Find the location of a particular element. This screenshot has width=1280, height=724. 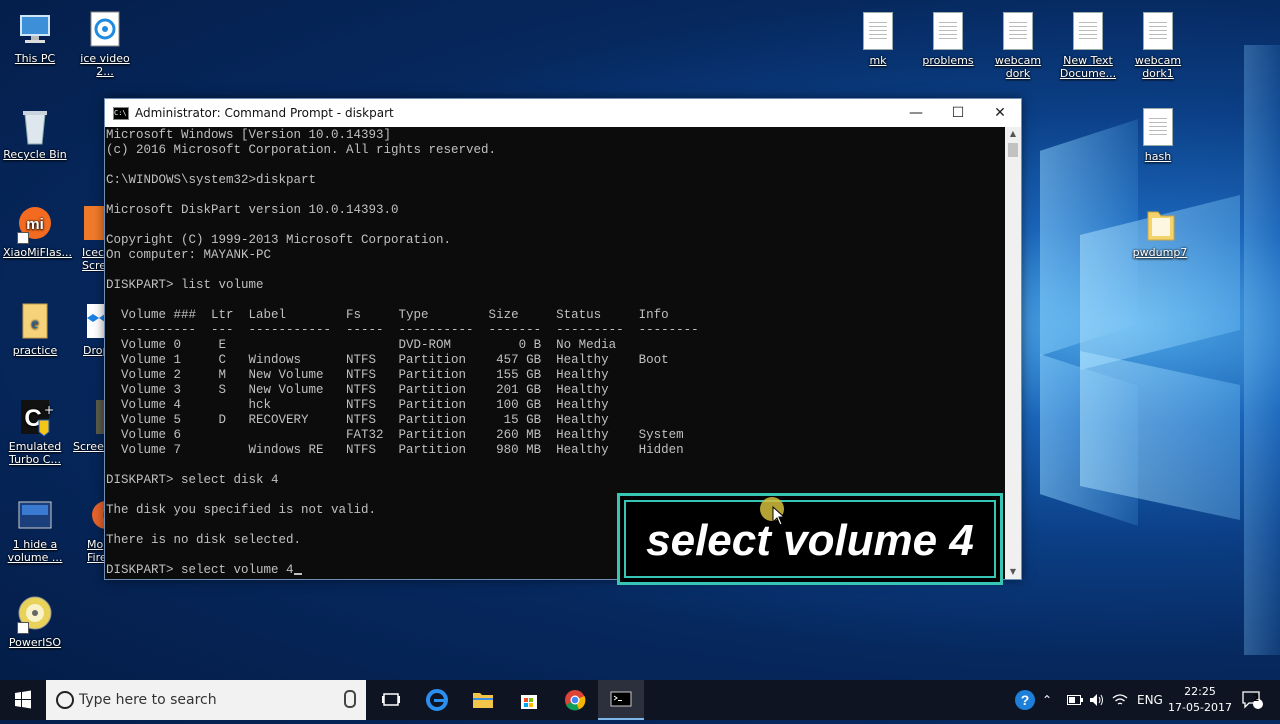

wifi-icon is located at coordinates (1120, 699).